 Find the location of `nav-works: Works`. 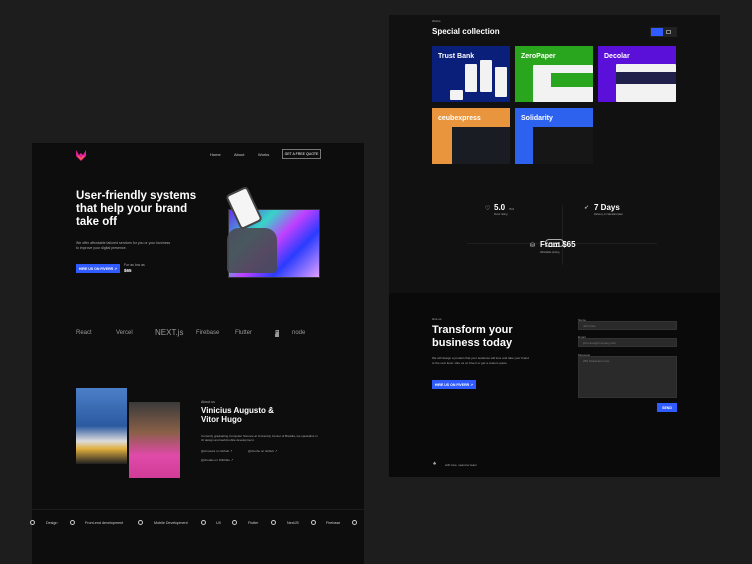

nav-works: Works is located at coordinates (263, 154).